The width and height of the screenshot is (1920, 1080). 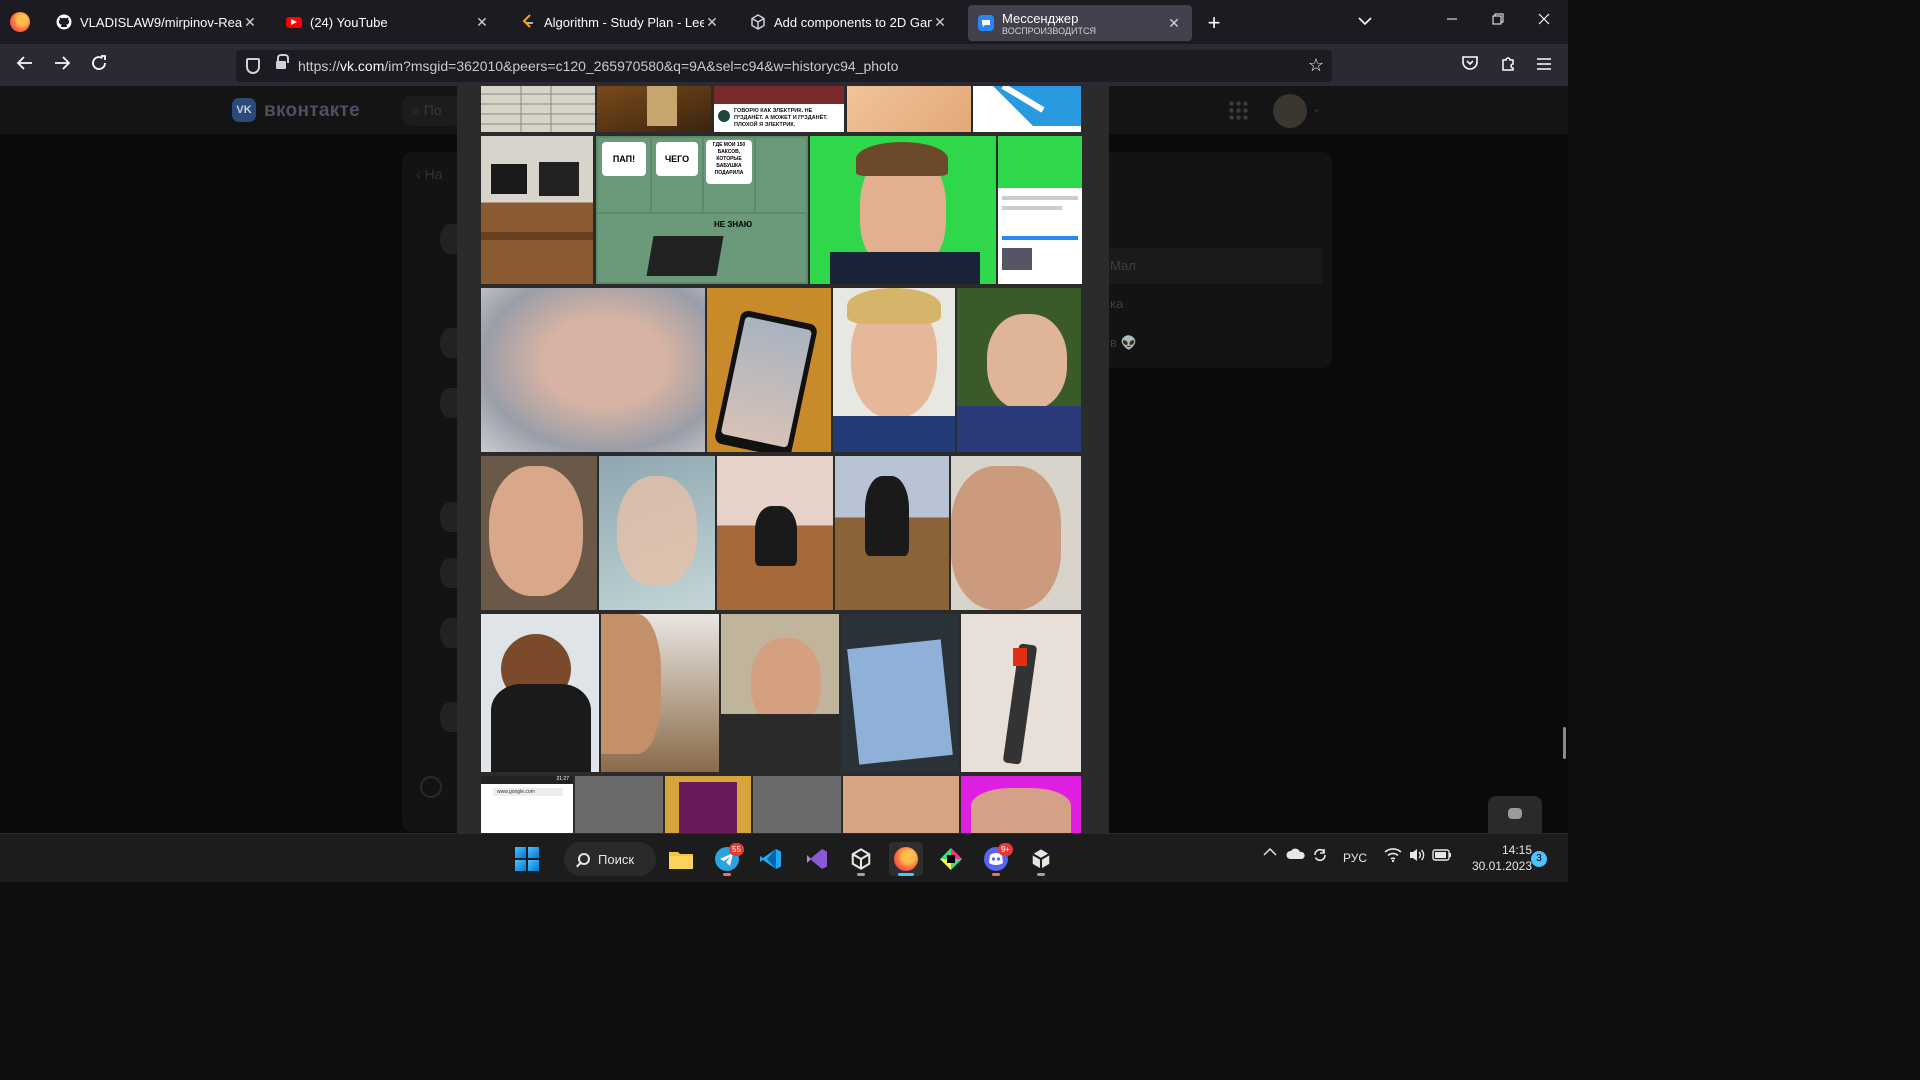 What do you see at coordinates (1320, 856) in the screenshot?
I see `sync-icon` at bounding box center [1320, 856].